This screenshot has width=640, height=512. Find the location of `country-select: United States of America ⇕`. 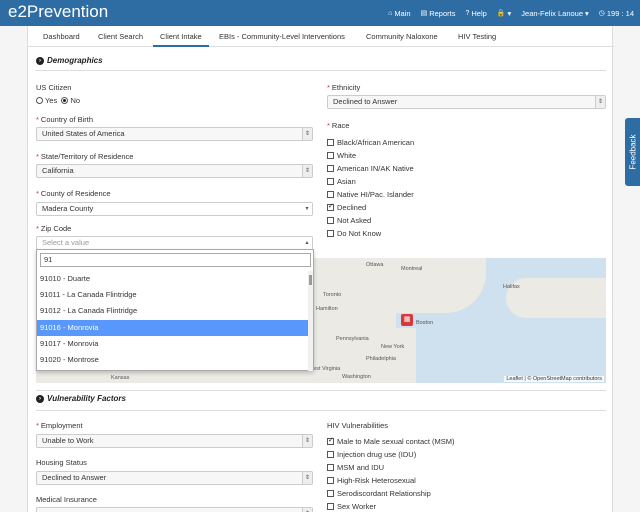

country-select: United States of America ⇕ is located at coordinates (174, 134).